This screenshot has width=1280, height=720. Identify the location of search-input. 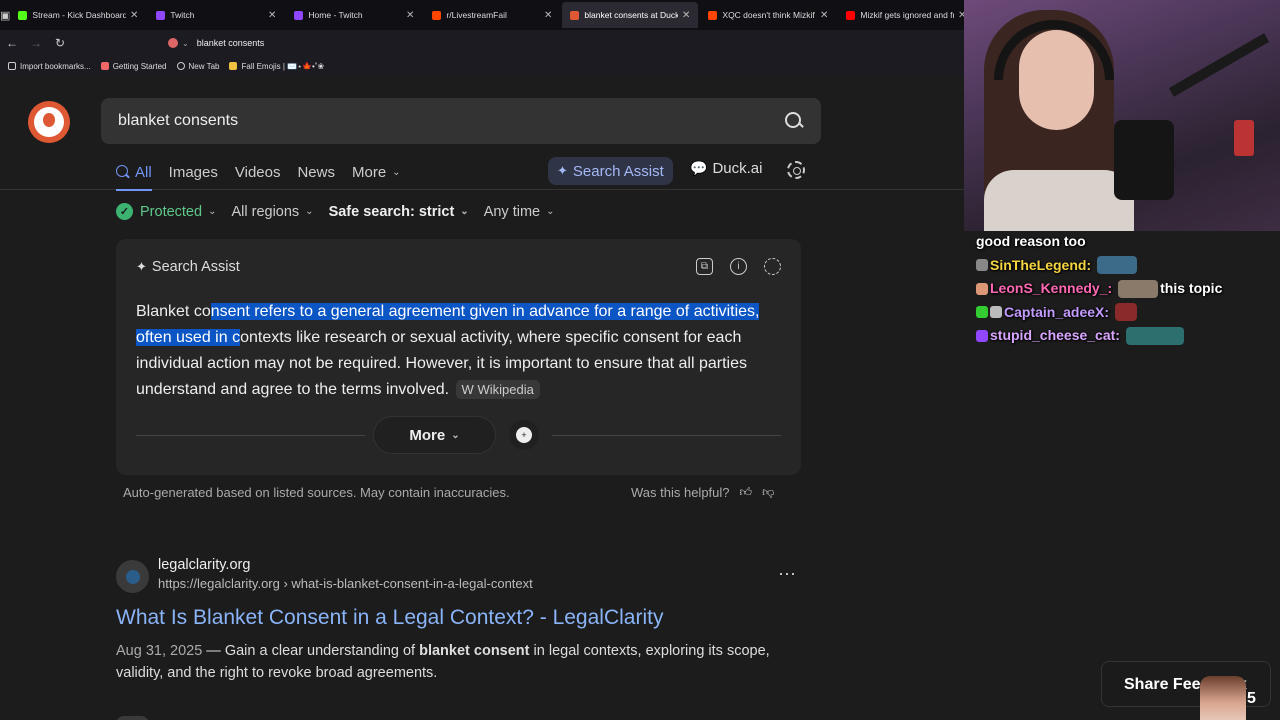
(451, 121).